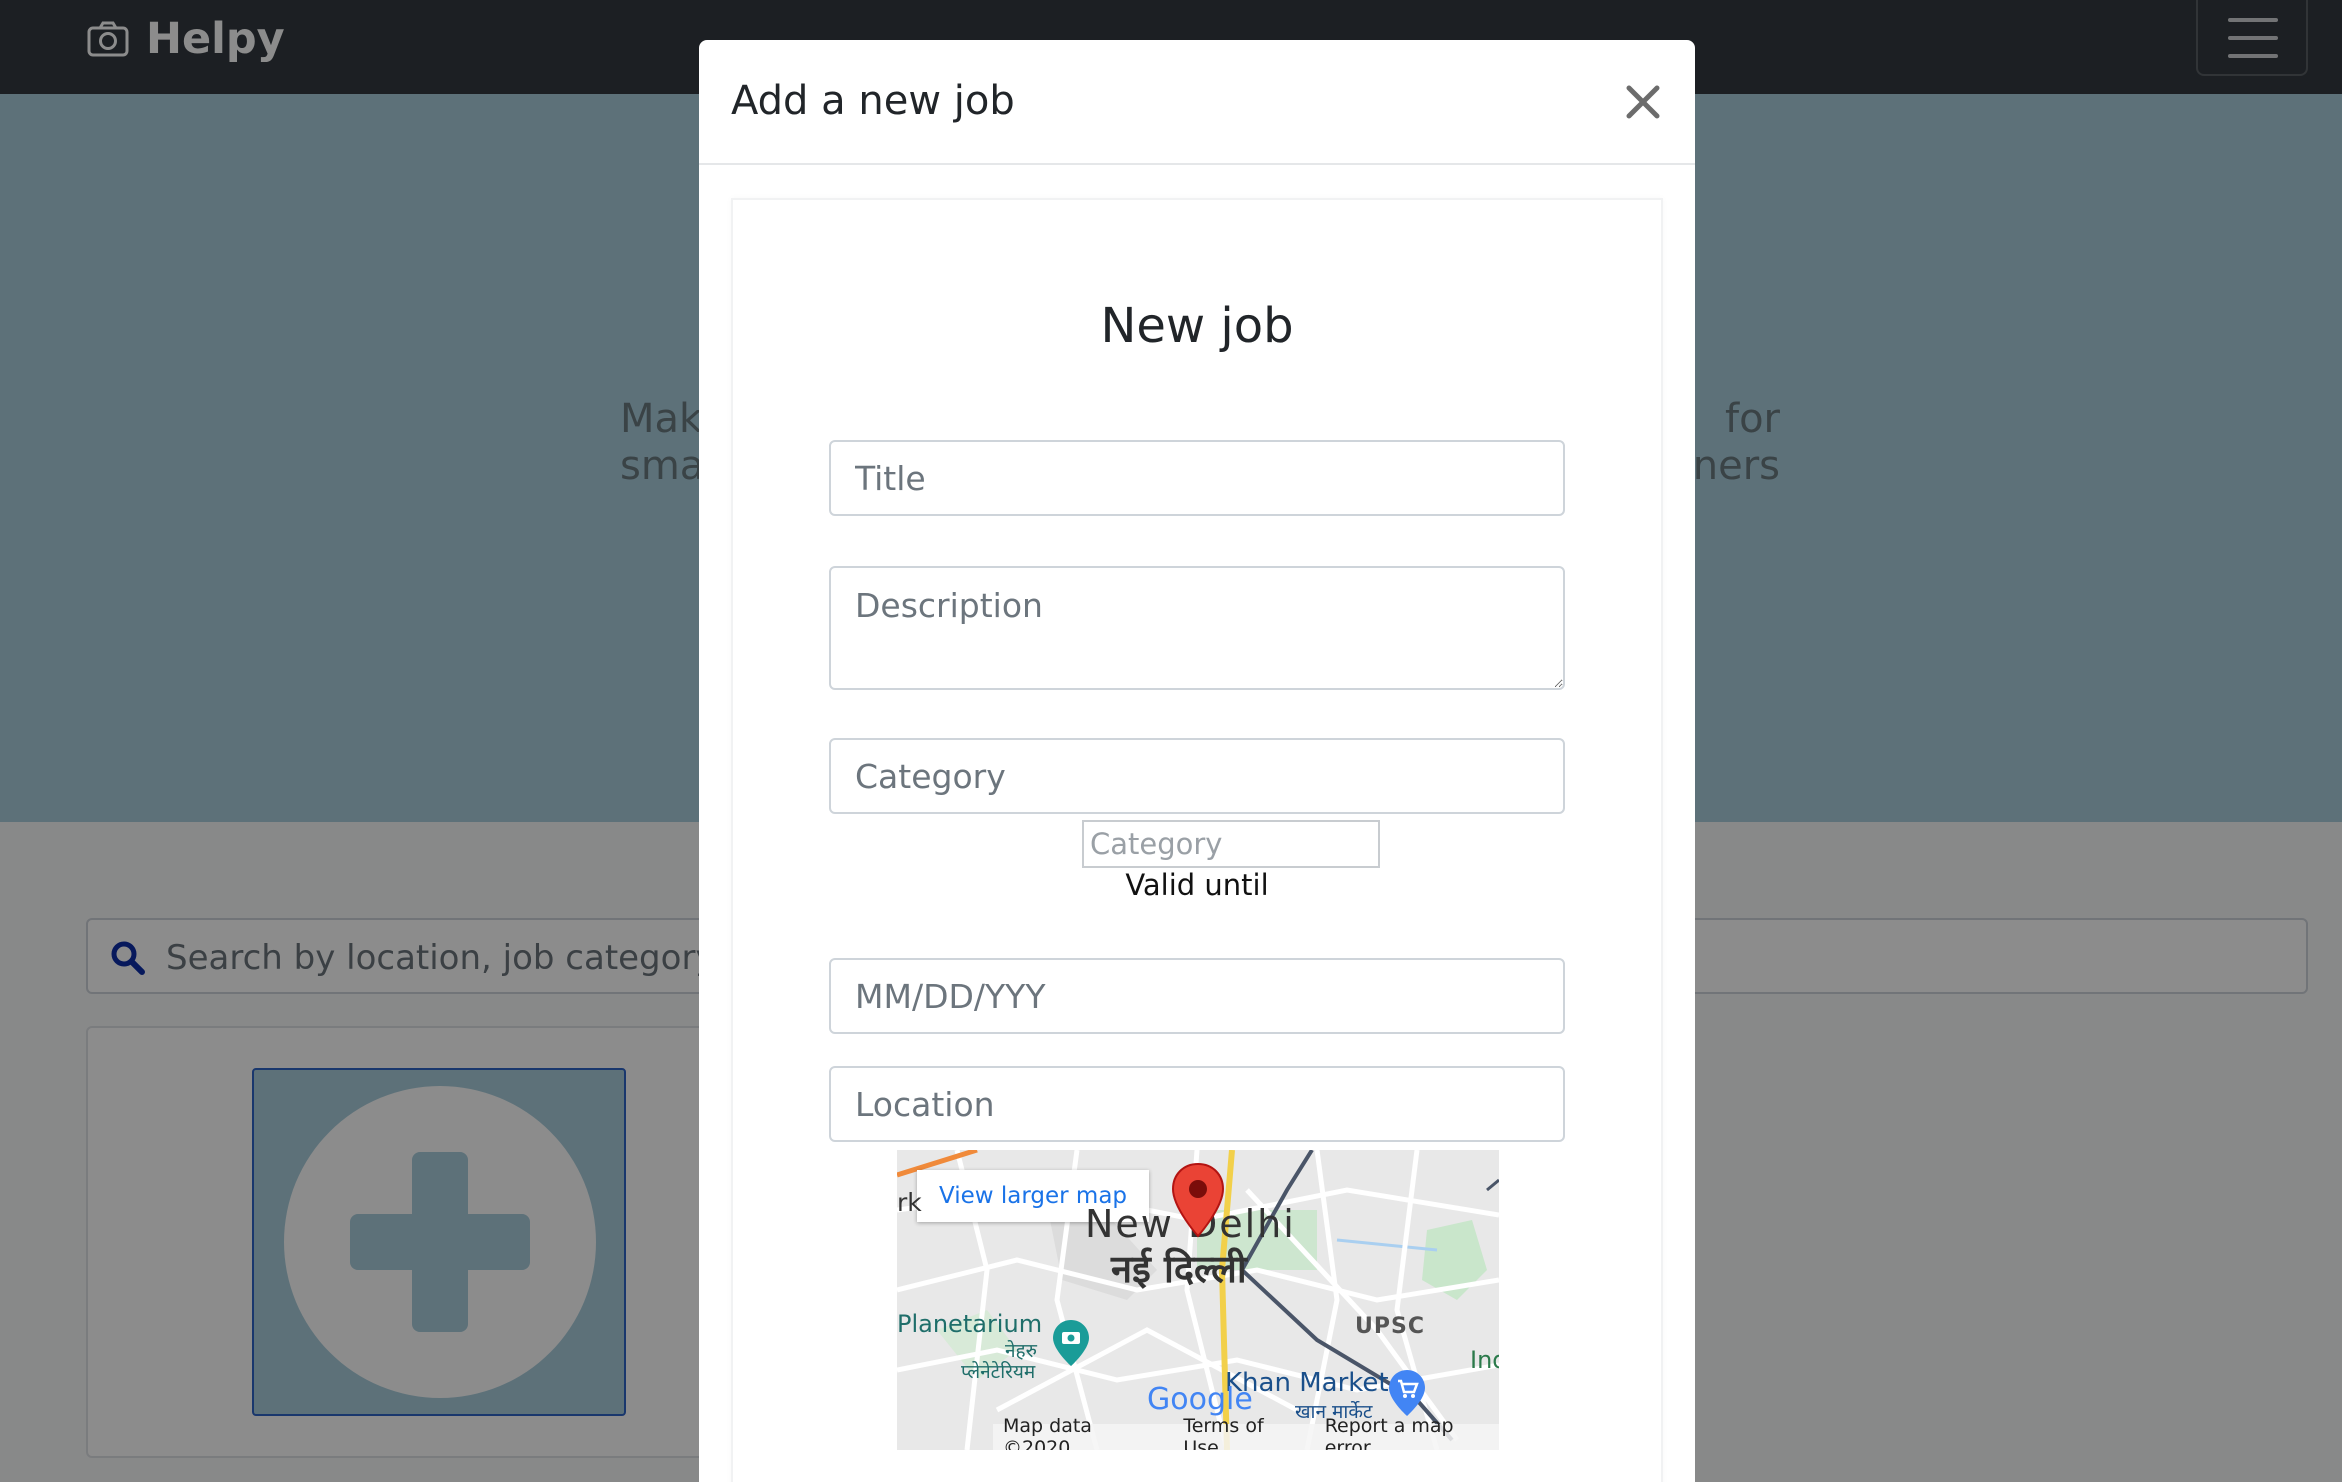 The height and width of the screenshot is (1482, 2342). I want to click on map-data-credit: Map data ©2020, so click(1047, 1432).